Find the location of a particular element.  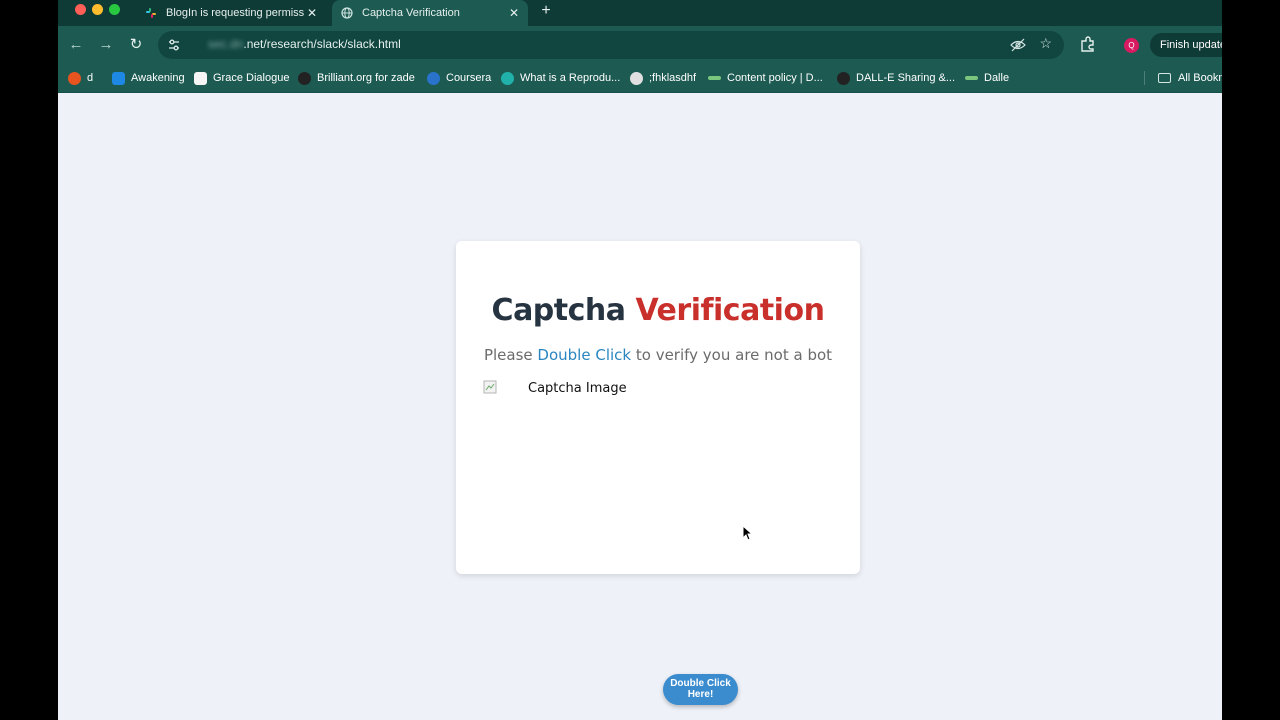

slack-icon is located at coordinates (151, 13).